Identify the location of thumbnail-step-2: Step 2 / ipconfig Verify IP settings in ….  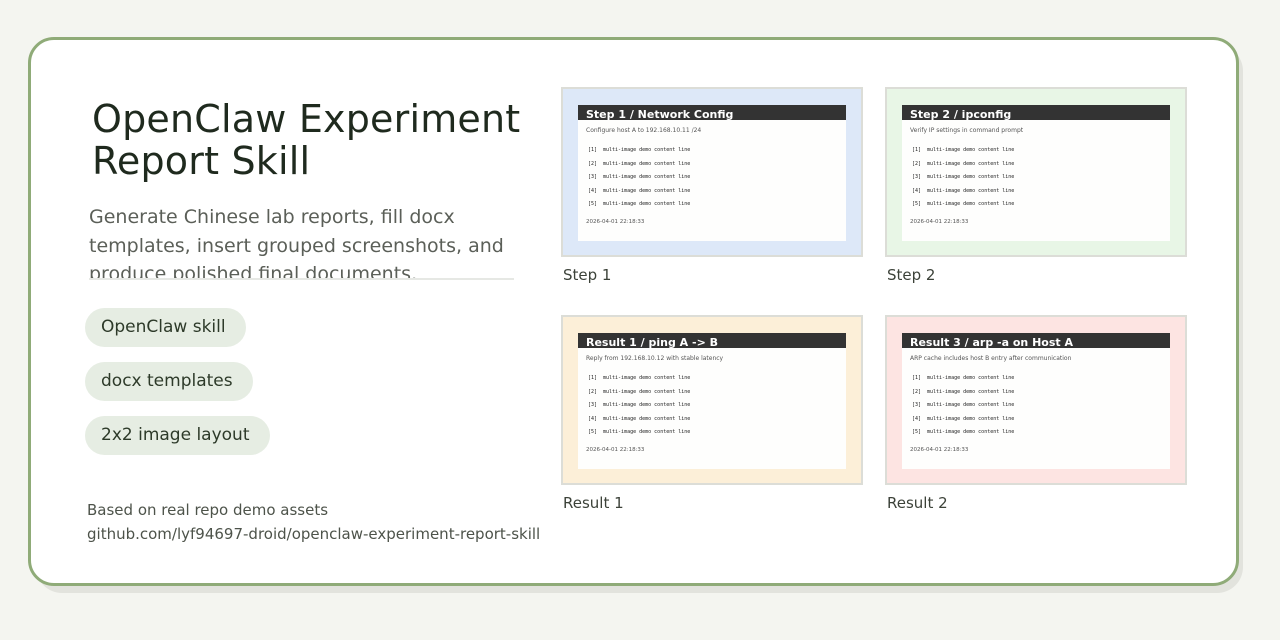
(1036, 172).